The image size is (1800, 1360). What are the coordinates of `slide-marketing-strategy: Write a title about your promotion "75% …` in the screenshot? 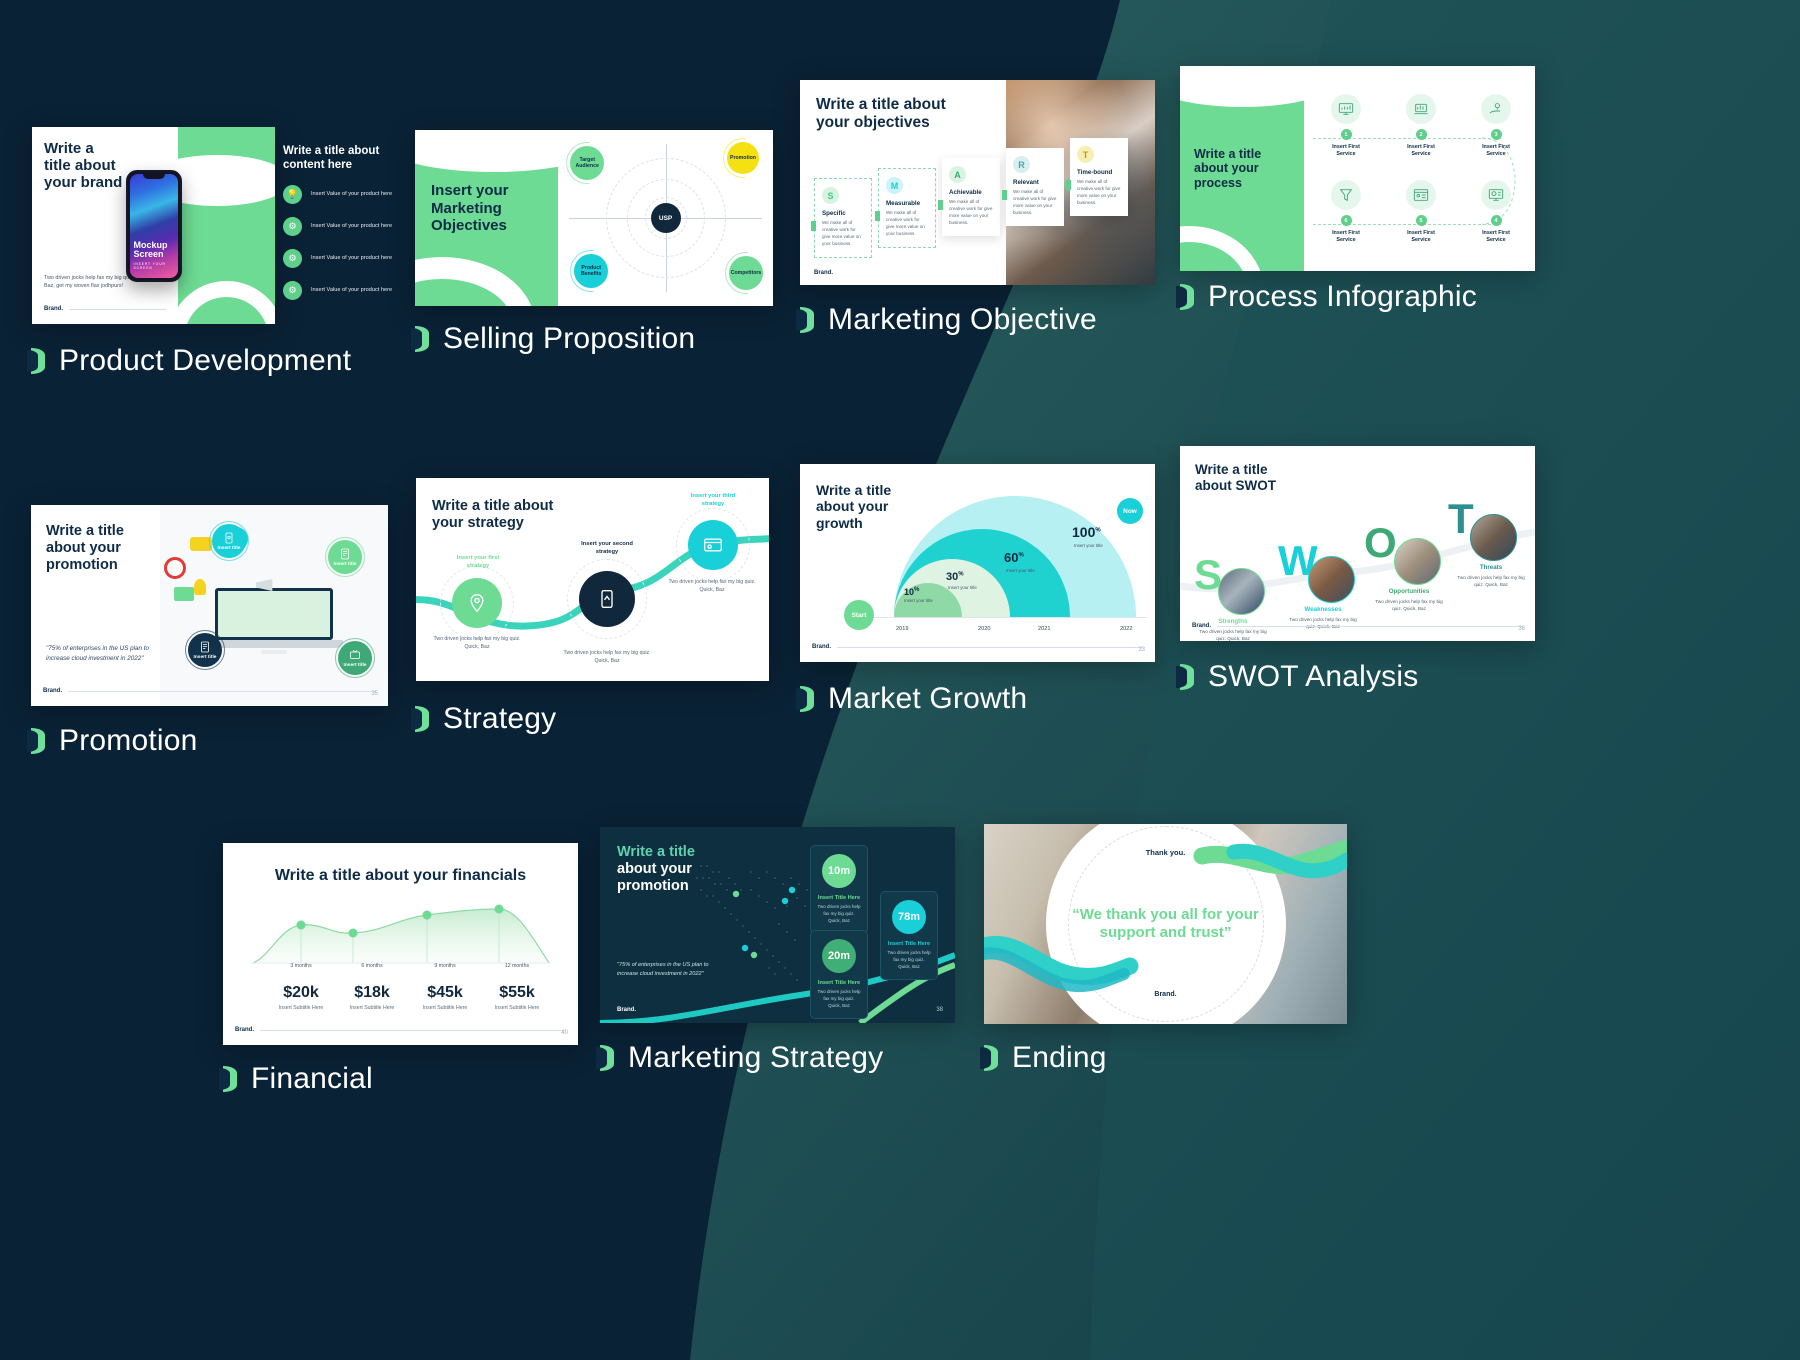 It's located at (777, 925).